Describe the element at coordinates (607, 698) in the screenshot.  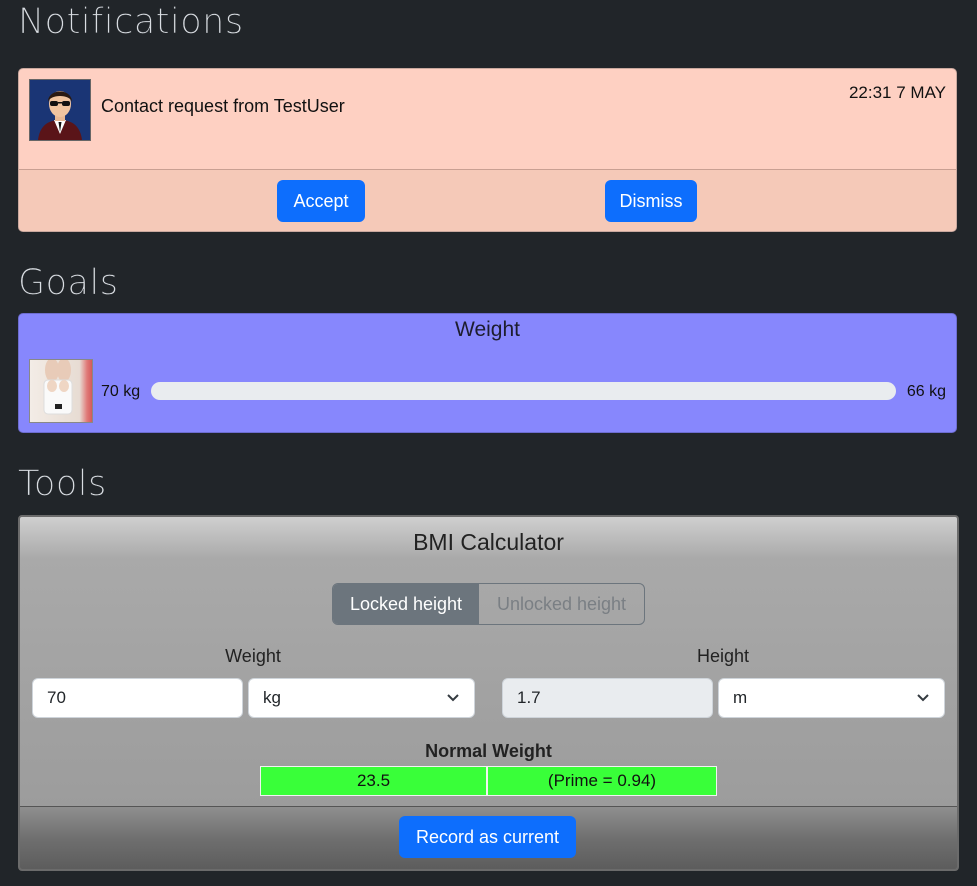
I see `height-input: 1.7` at that location.